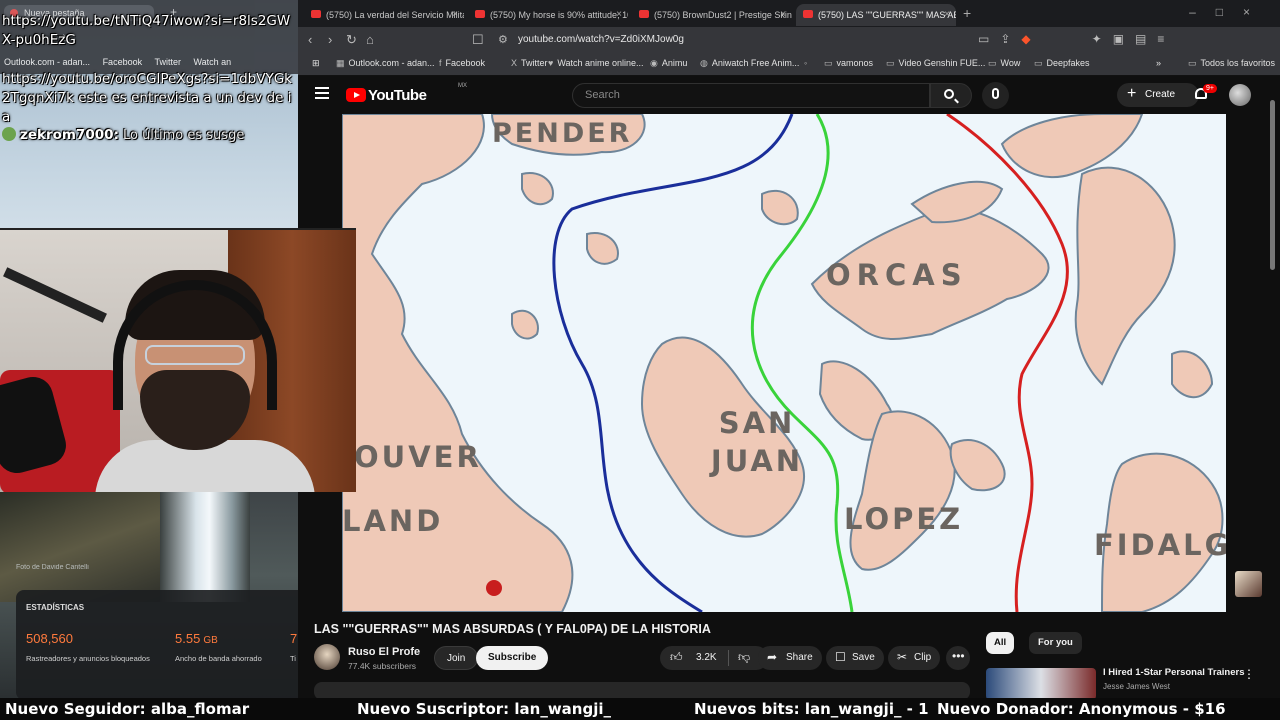 The width and height of the screenshot is (1280, 720). What do you see at coordinates (811, 709) in the screenshot?
I see `ticker-bits: Nuevos bits: lan_wangji_ - 1` at bounding box center [811, 709].